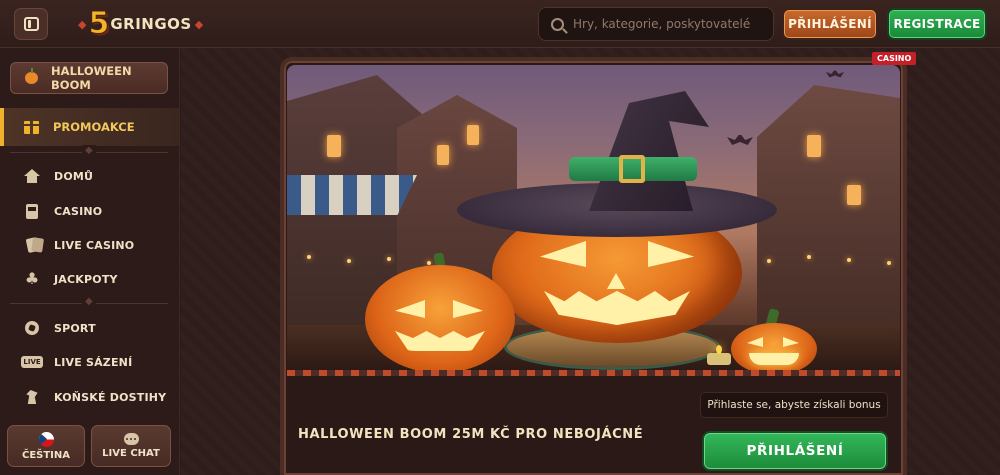 This screenshot has height=475, width=1000. I want to click on sidebar-item-promotions: PROMOAKCE, so click(89, 127).